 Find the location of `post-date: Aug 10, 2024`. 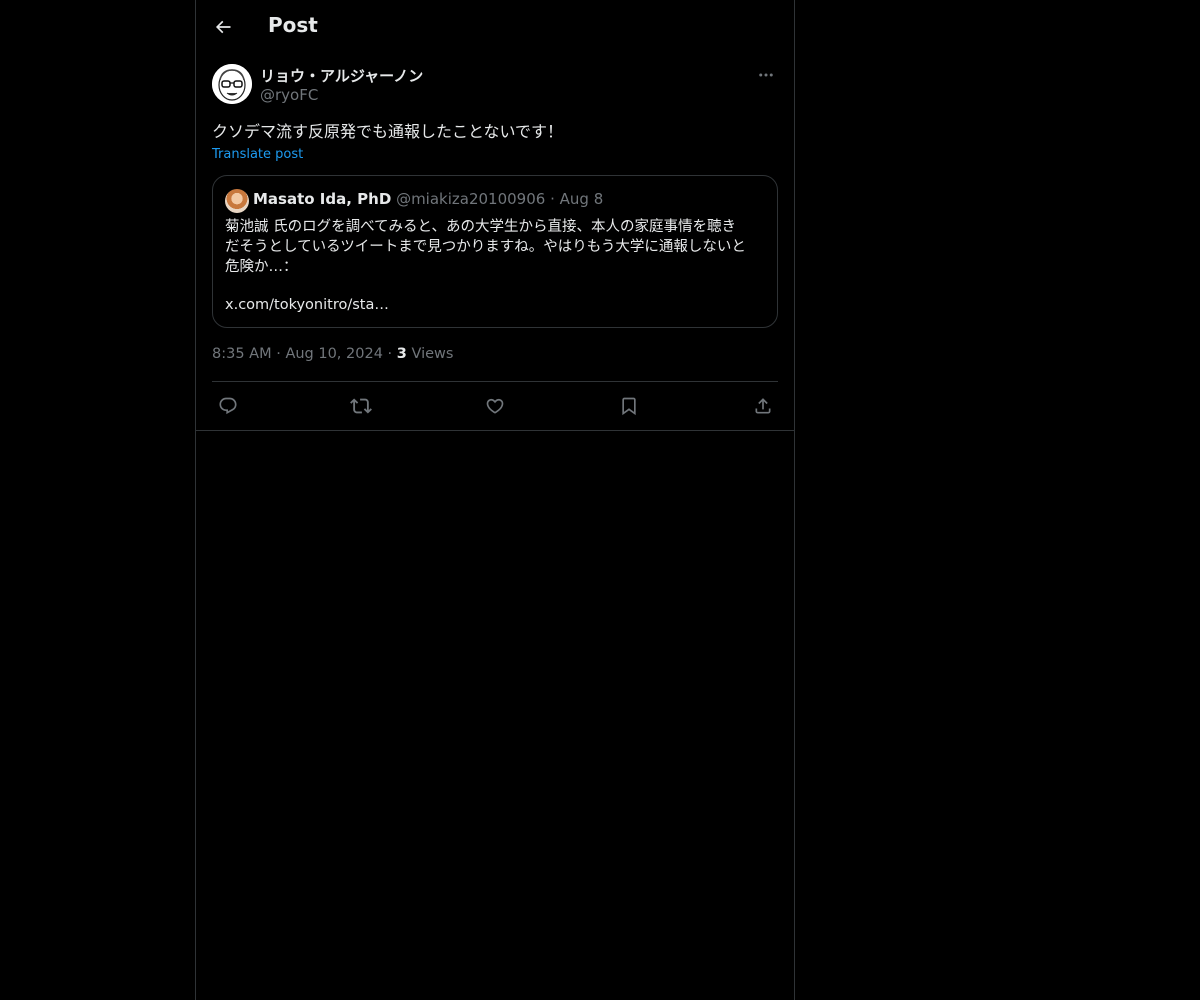

post-date: Aug 10, 2024 is located at coordinates (334, 354).